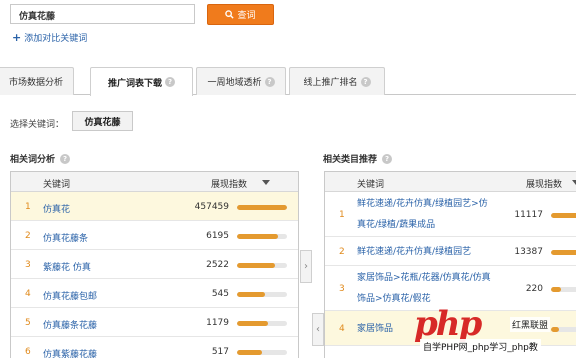 The width and height of the screenshot is (576, 358). I want to click on tab-label: 线上推广排名, so click(330, 83).